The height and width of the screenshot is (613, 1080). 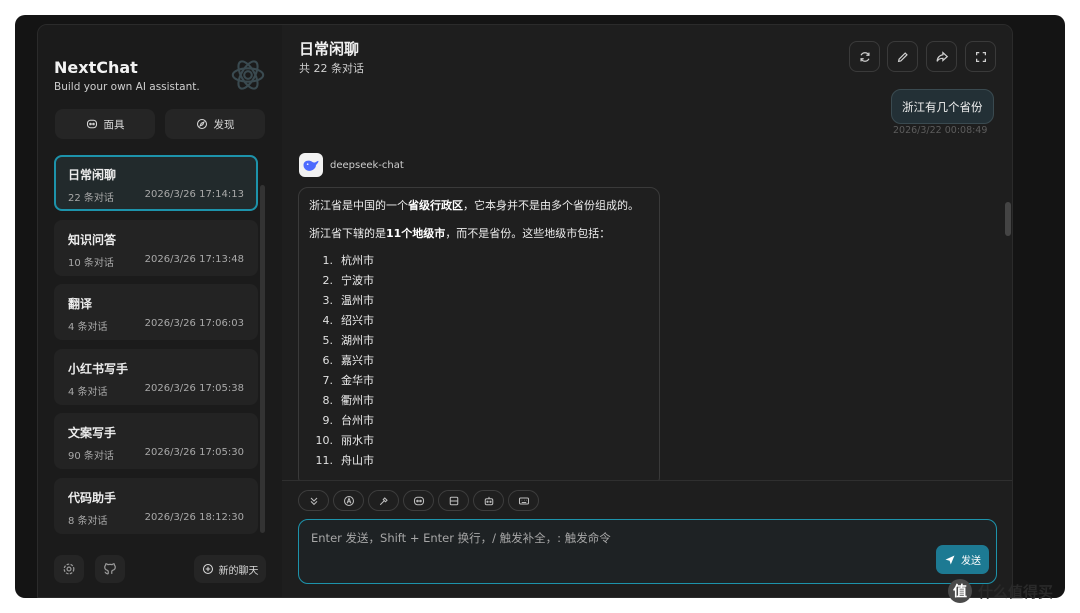 What do you see at coordinates (551, 205) in the screenshot?
I see `text-span: ，它本身并不是由多个省份组成的。` at bounding box center [551, 205].